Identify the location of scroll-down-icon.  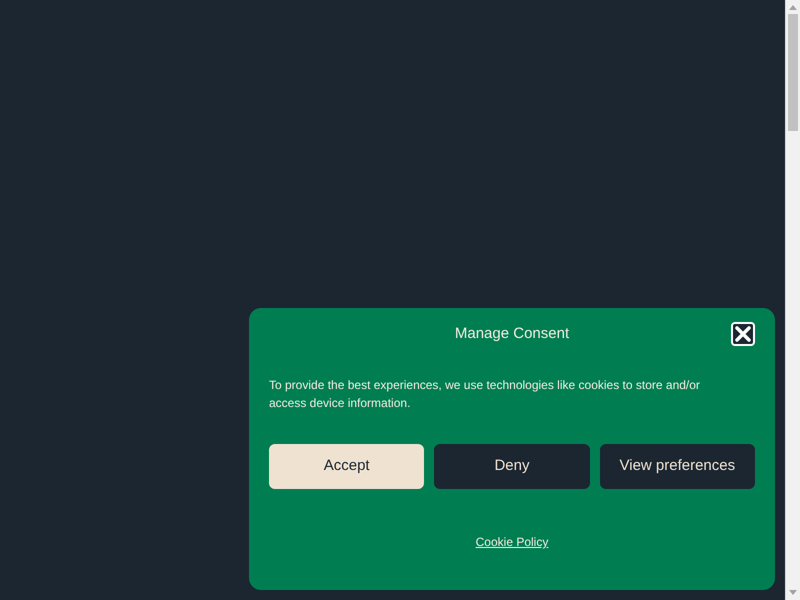
(793, 592).